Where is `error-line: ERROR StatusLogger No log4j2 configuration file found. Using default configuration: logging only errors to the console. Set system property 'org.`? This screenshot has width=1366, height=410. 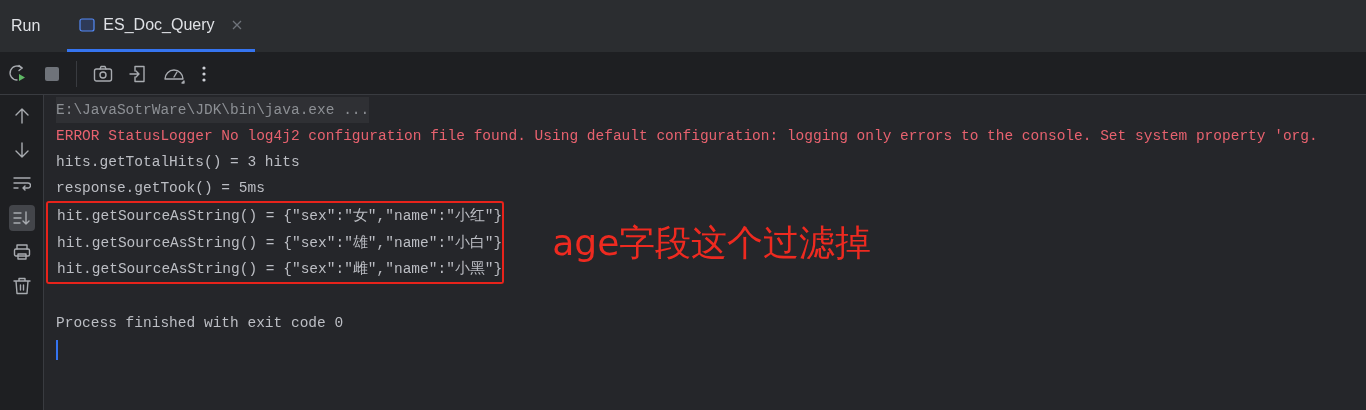
error-line: ERROR StatusLogger No log4j2 configuration file found. Using default configuration: logging only errors to the console. Set system property 'org. is located at coordinates (687, 136).